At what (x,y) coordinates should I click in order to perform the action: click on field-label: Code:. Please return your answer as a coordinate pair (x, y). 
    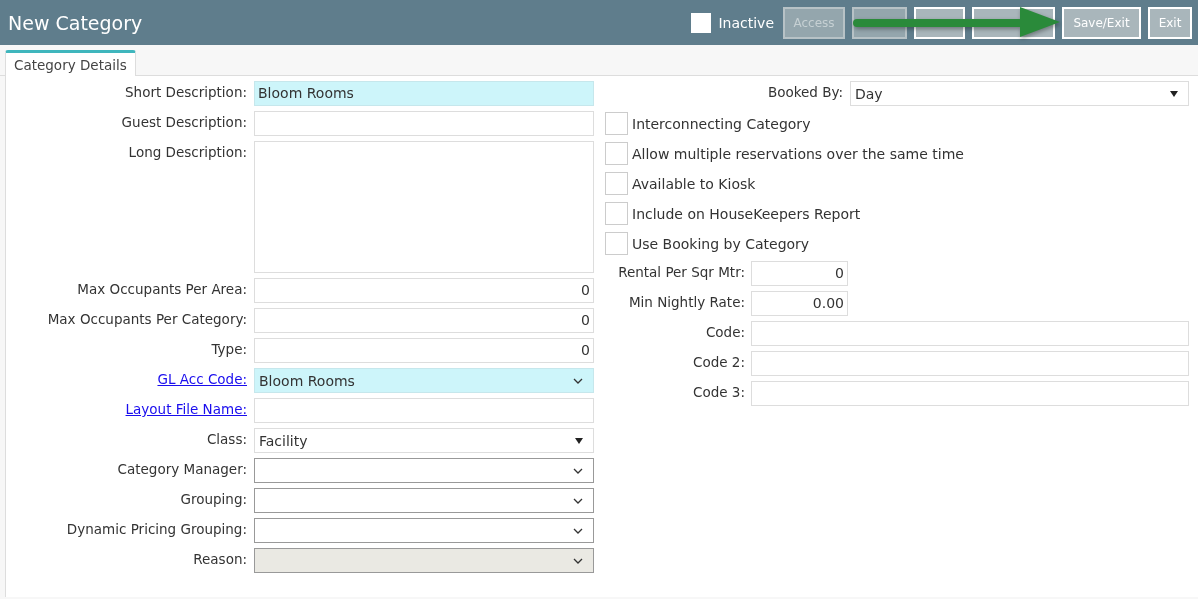
    Looking at the image, I should click on (725, 331).